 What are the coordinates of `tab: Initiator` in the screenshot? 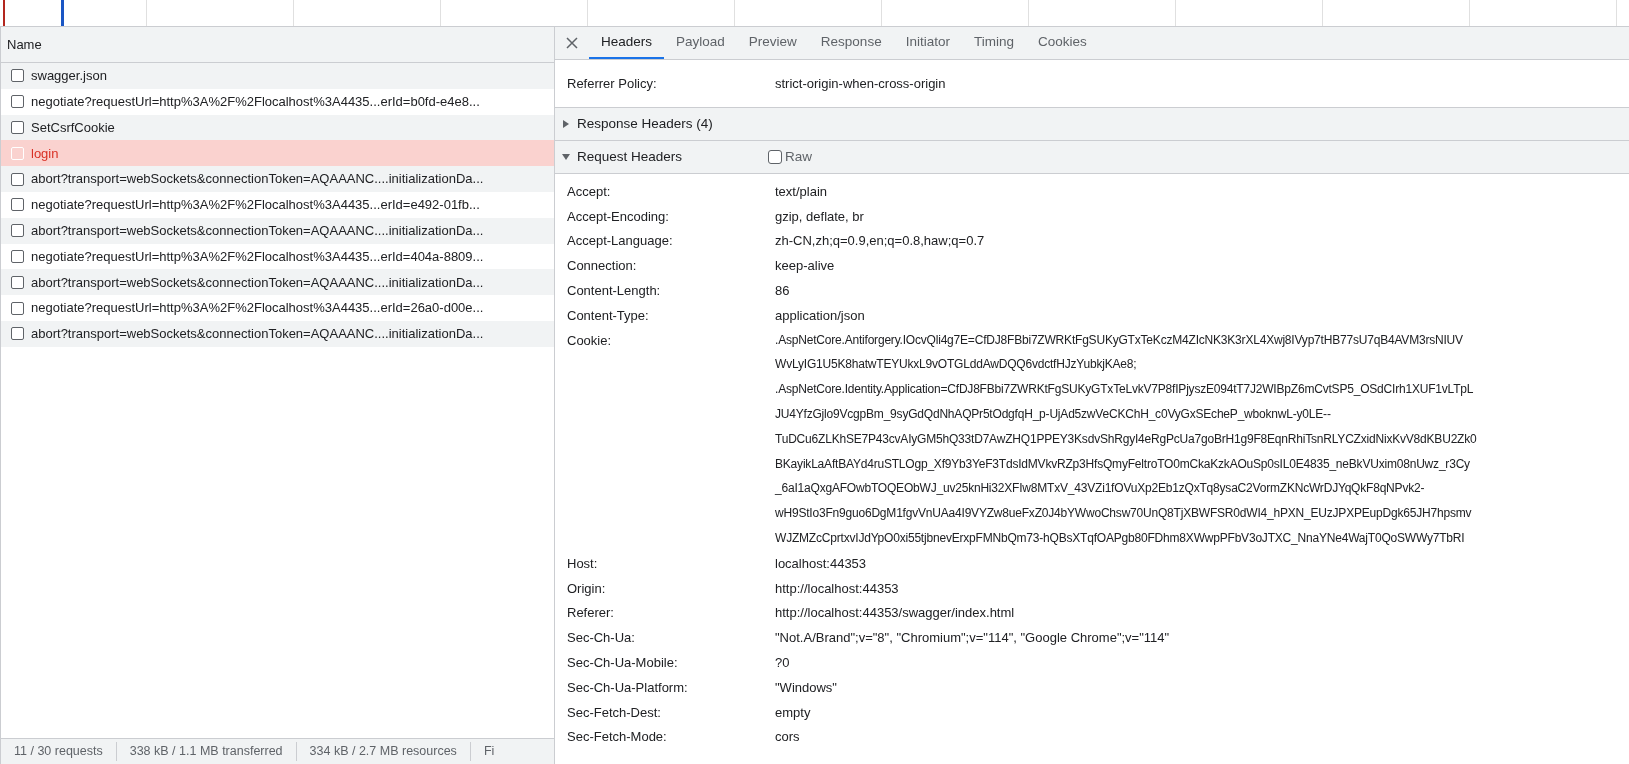 It's located at (927, 43).